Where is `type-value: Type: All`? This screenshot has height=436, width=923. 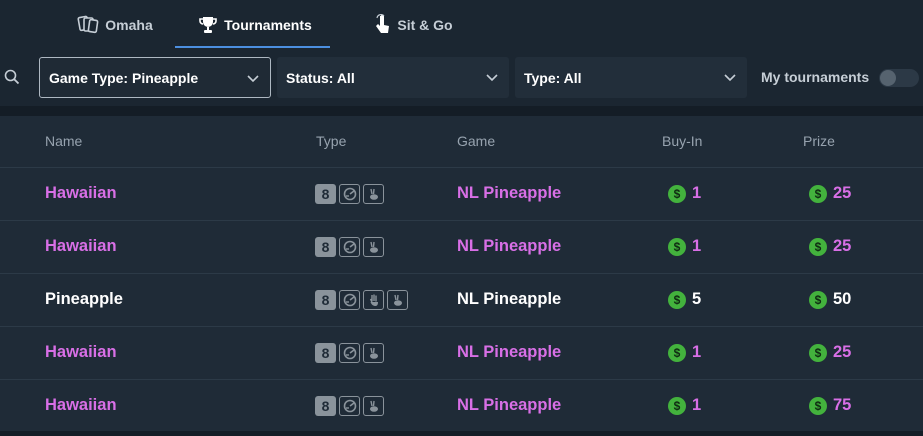
type-value: Type: All is located at coordinates (553, 77).